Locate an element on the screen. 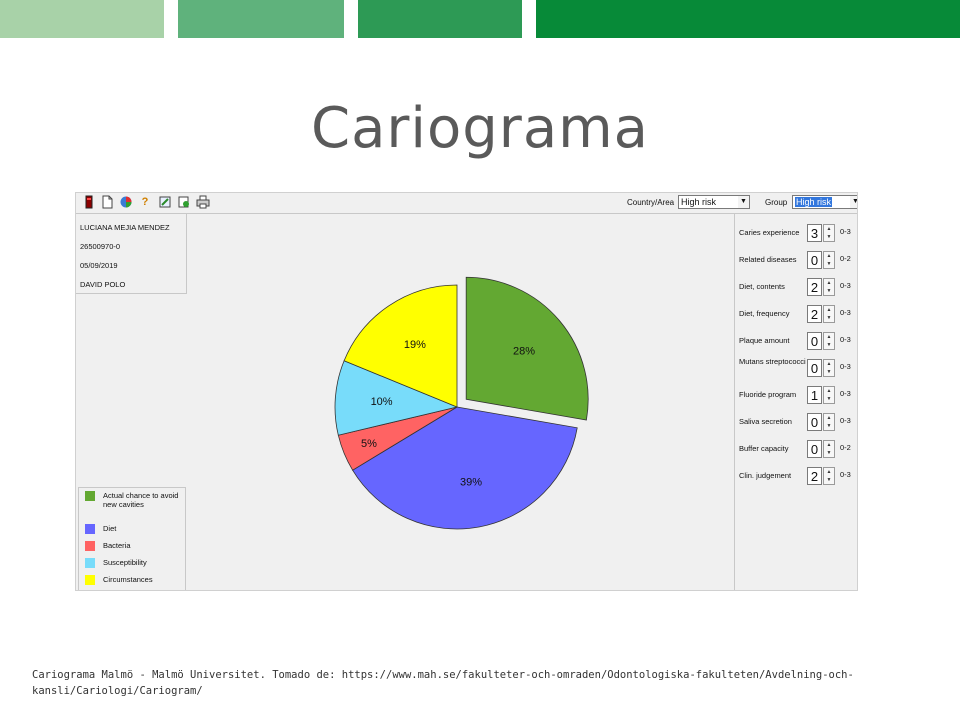 This screenshot has height=720, width=960. legend-label: Susceptibility is located at coordinates (125, 562).